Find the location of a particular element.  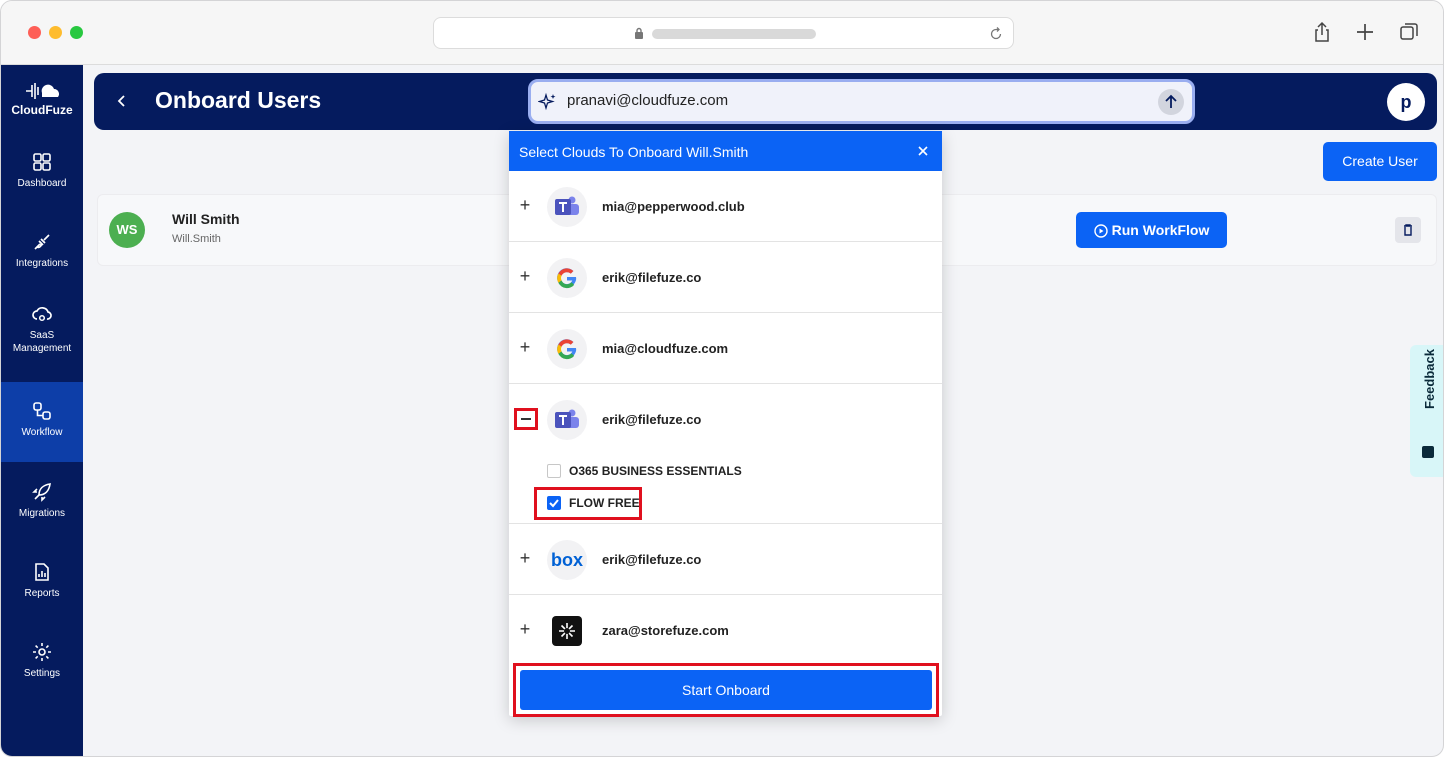

run-workflow-label: Run WorkFlow is located at coordinates (1160, 230).